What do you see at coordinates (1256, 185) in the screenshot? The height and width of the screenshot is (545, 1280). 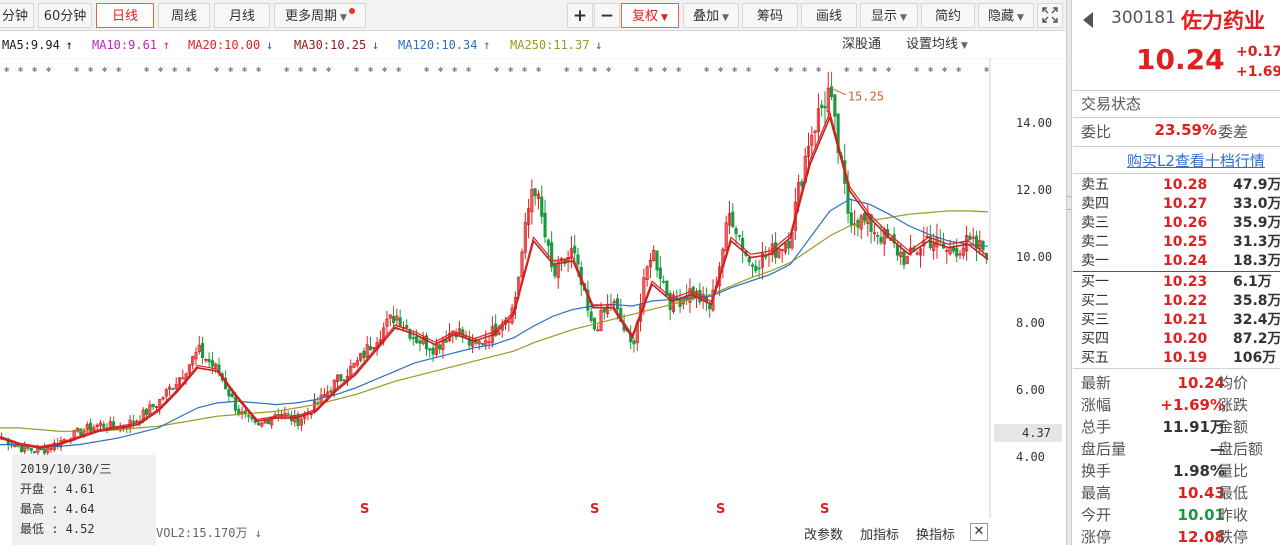 I see `order-volume: 47.9万` at bounding box center [1256, 185].